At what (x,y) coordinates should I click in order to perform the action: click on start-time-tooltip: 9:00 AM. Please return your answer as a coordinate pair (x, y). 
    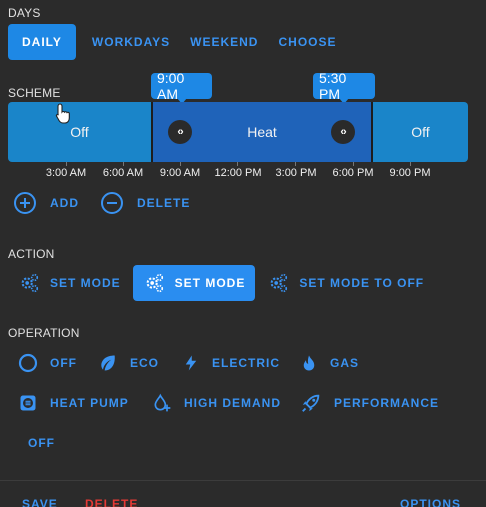
    Looking at the image, I should click on (181, 87).